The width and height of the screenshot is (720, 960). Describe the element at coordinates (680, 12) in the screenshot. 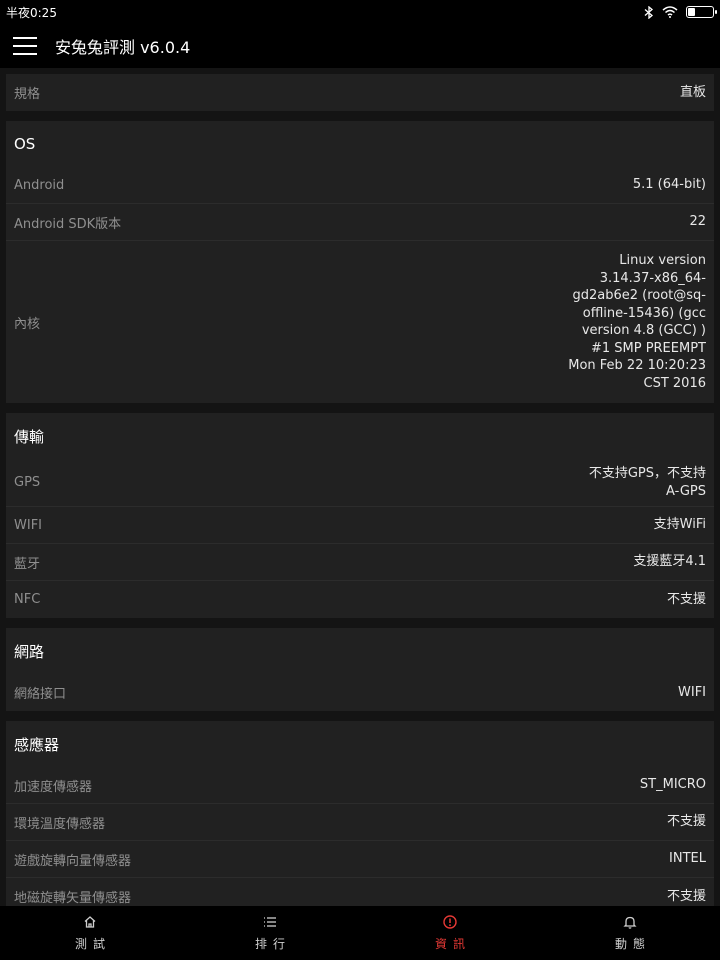

I see `status-icons` at that location.